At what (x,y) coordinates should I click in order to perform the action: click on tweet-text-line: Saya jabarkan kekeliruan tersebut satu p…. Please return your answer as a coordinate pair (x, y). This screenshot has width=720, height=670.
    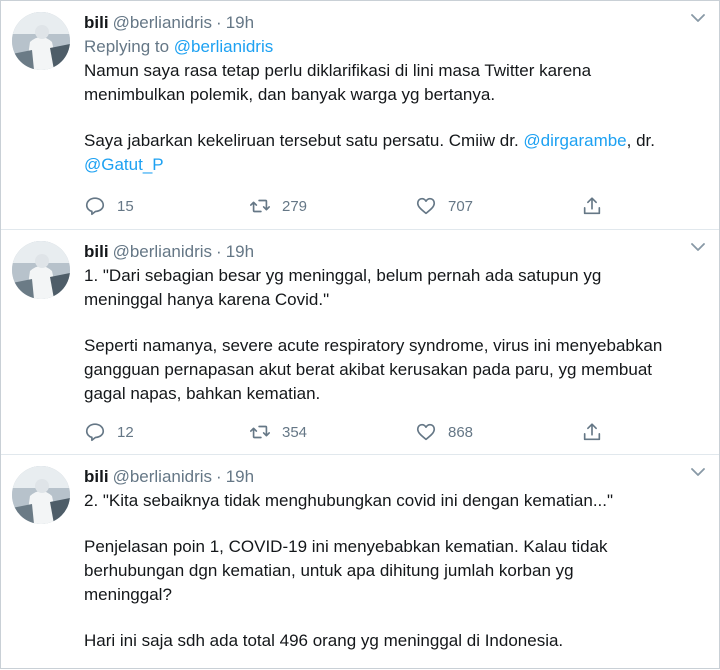
    Looking at the image, I should click on (389, 141).